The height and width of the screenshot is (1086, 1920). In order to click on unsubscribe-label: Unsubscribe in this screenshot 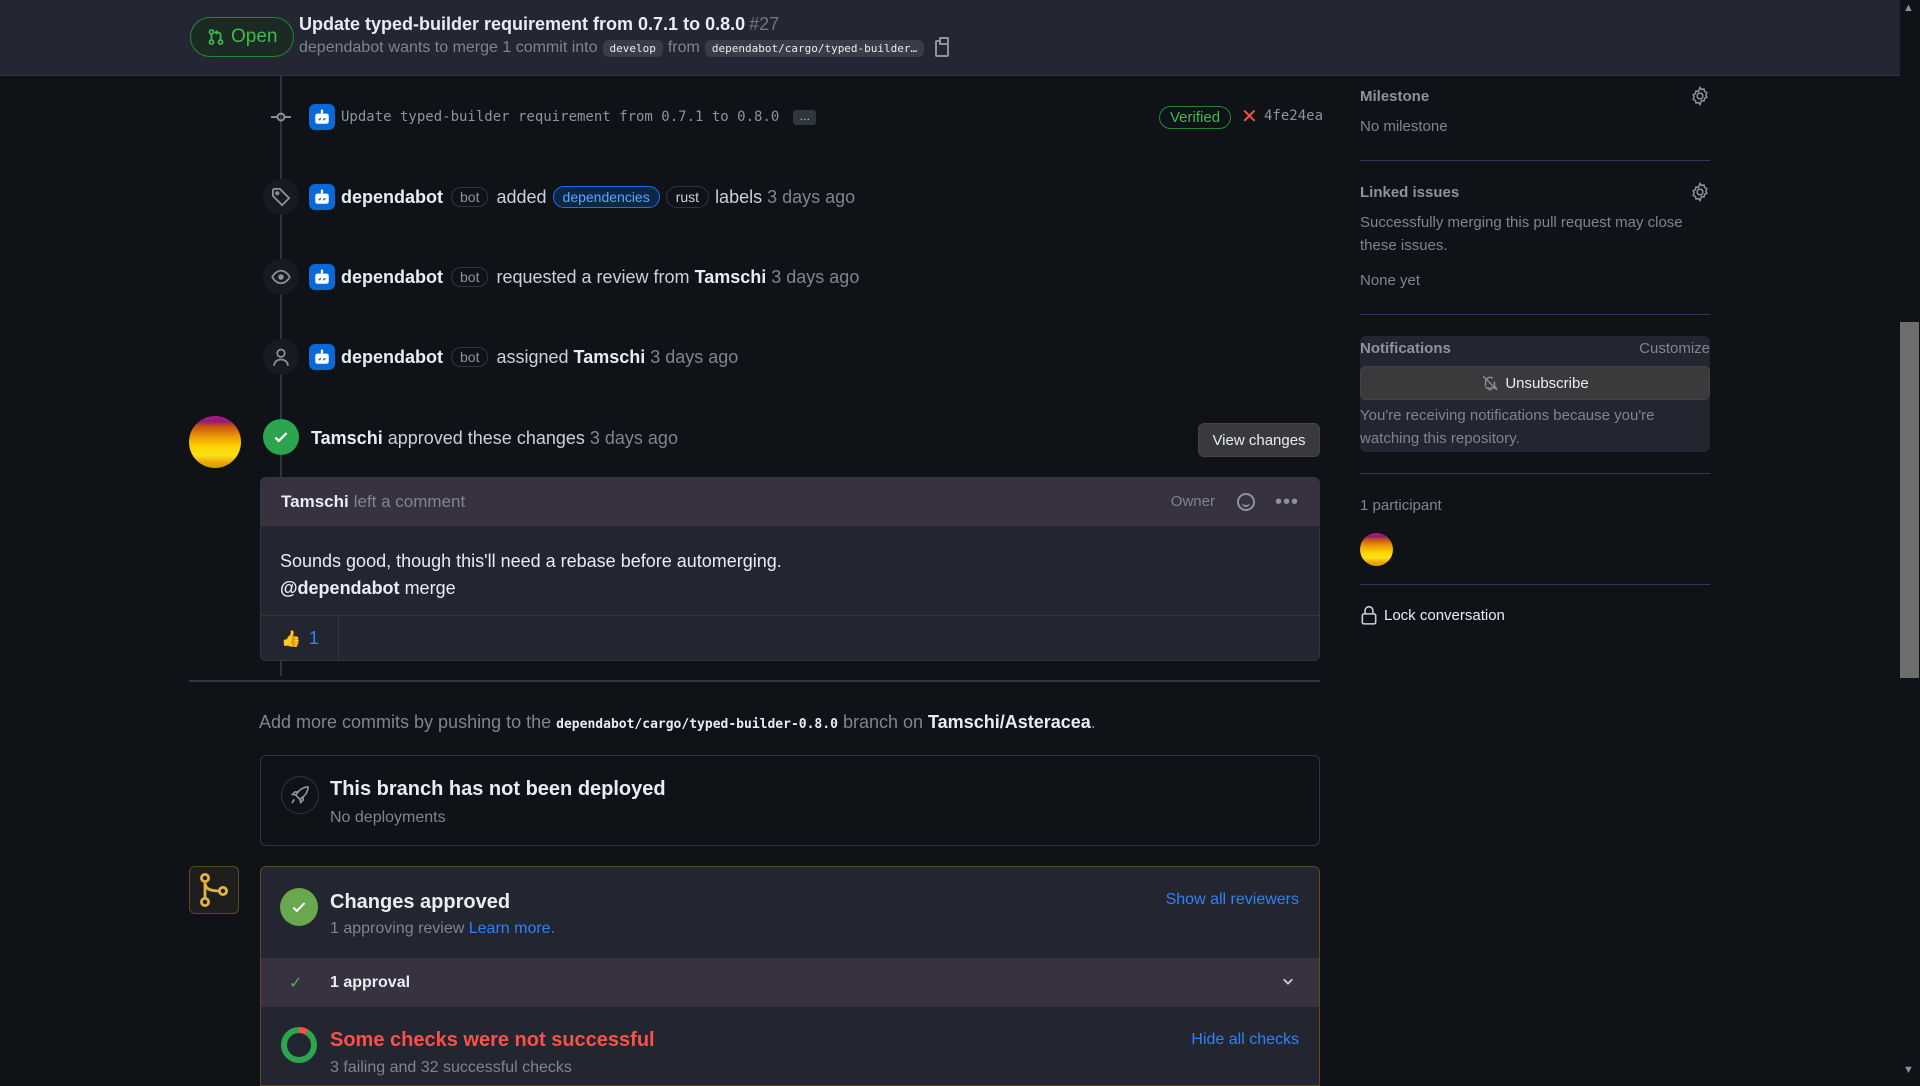, I will do `click(1547, 383)`.